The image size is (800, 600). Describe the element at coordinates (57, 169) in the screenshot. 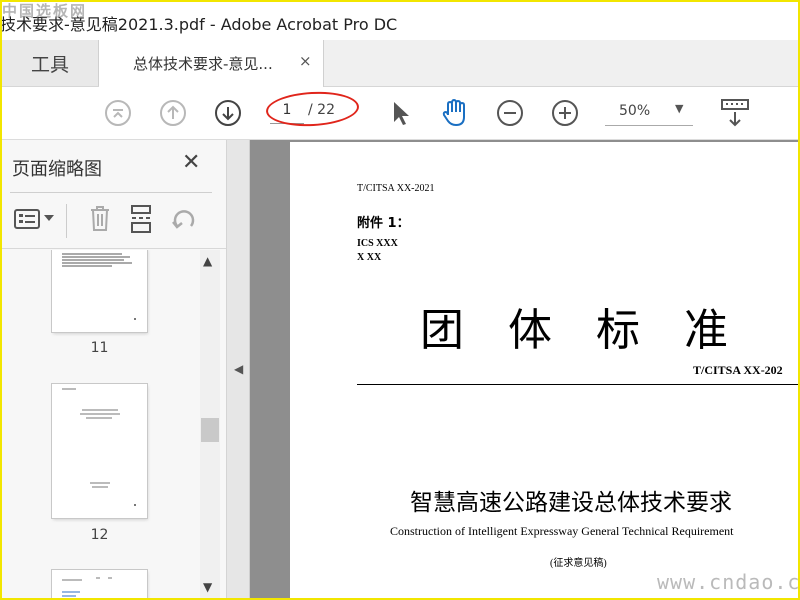

I see `panel-title: 页面缩略图` at that location.